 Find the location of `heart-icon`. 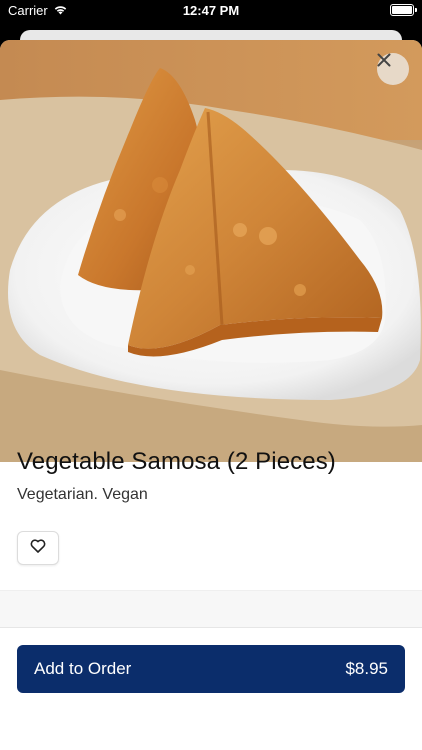

heart-icon is located at coordinates (38, 548).